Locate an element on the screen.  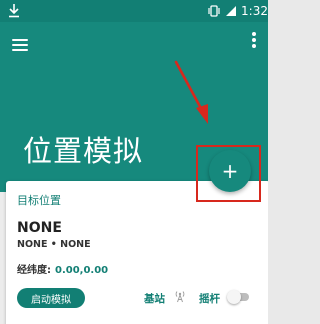
latlng-value: 0.00,0.00 is located at coordinates (82, 270).